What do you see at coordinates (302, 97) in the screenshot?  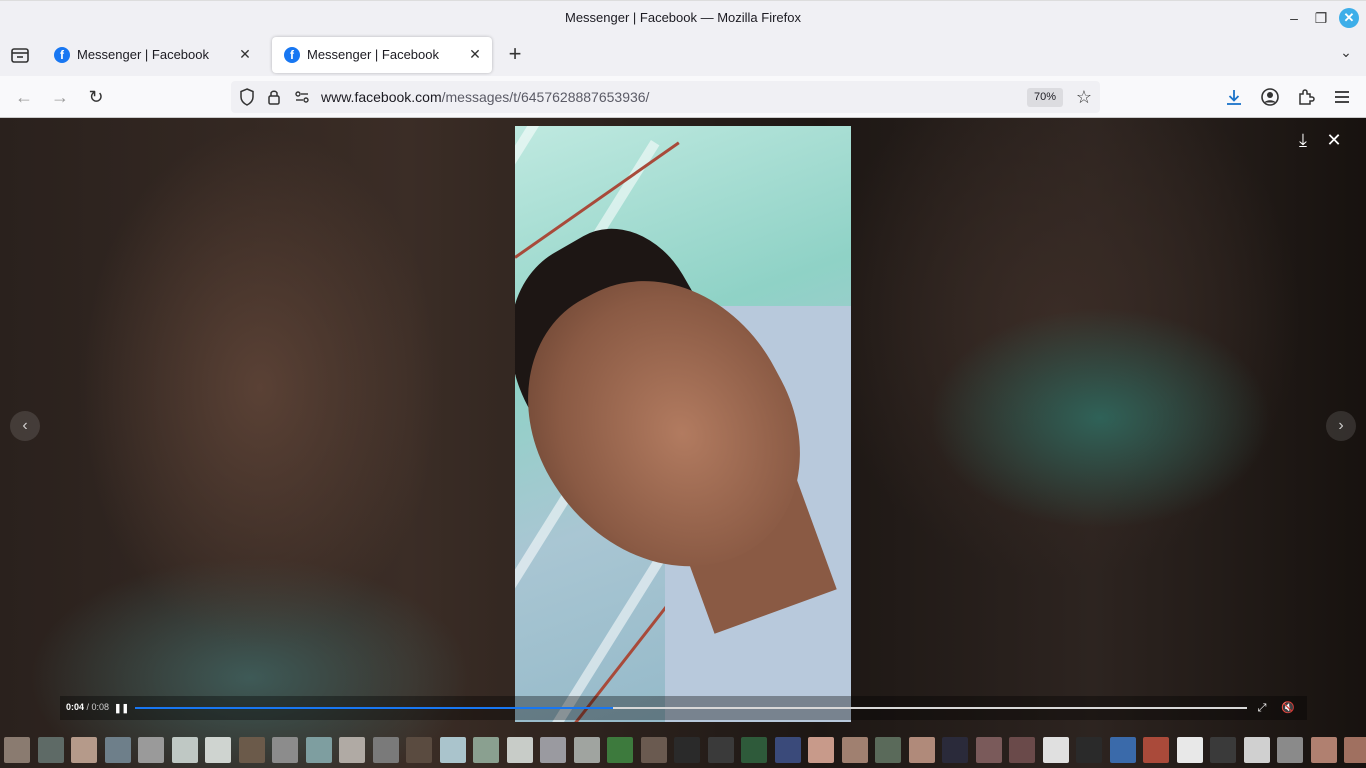 I see `permissions-icon` at bounding box center [302, 97].